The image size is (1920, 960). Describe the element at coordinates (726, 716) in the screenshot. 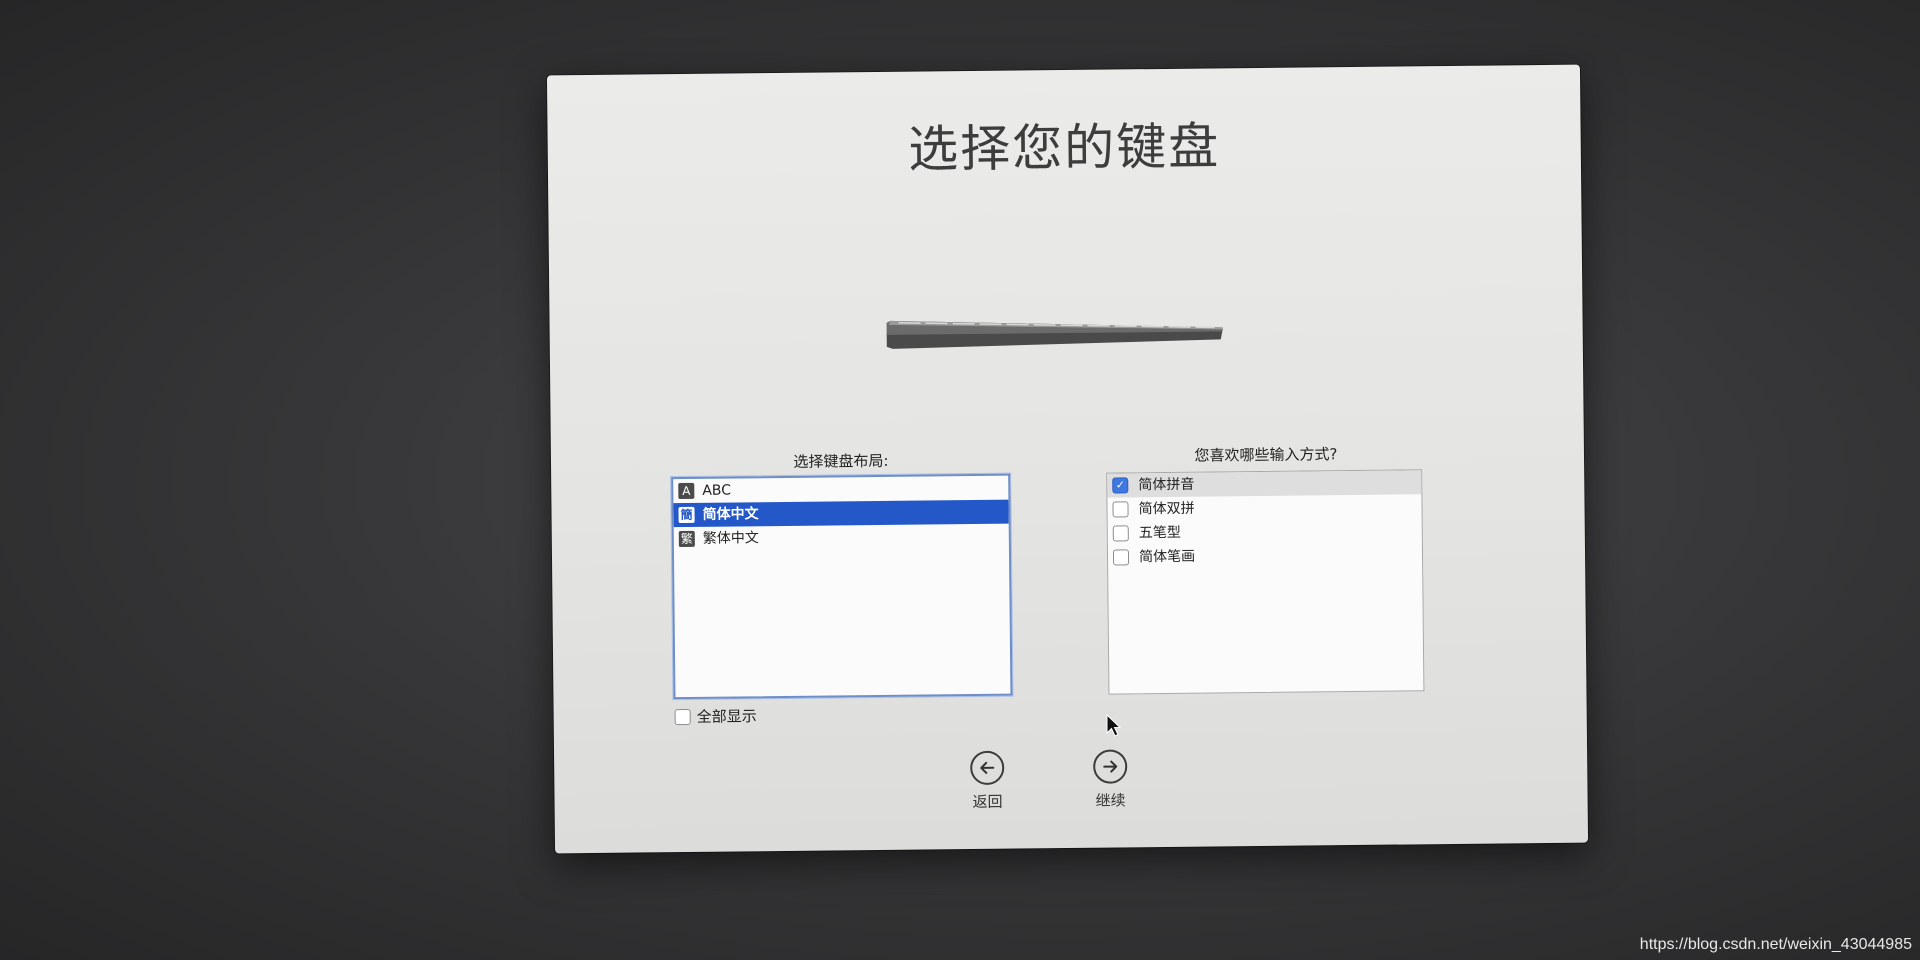

I see `show-all-label: 全部显示` at that location.